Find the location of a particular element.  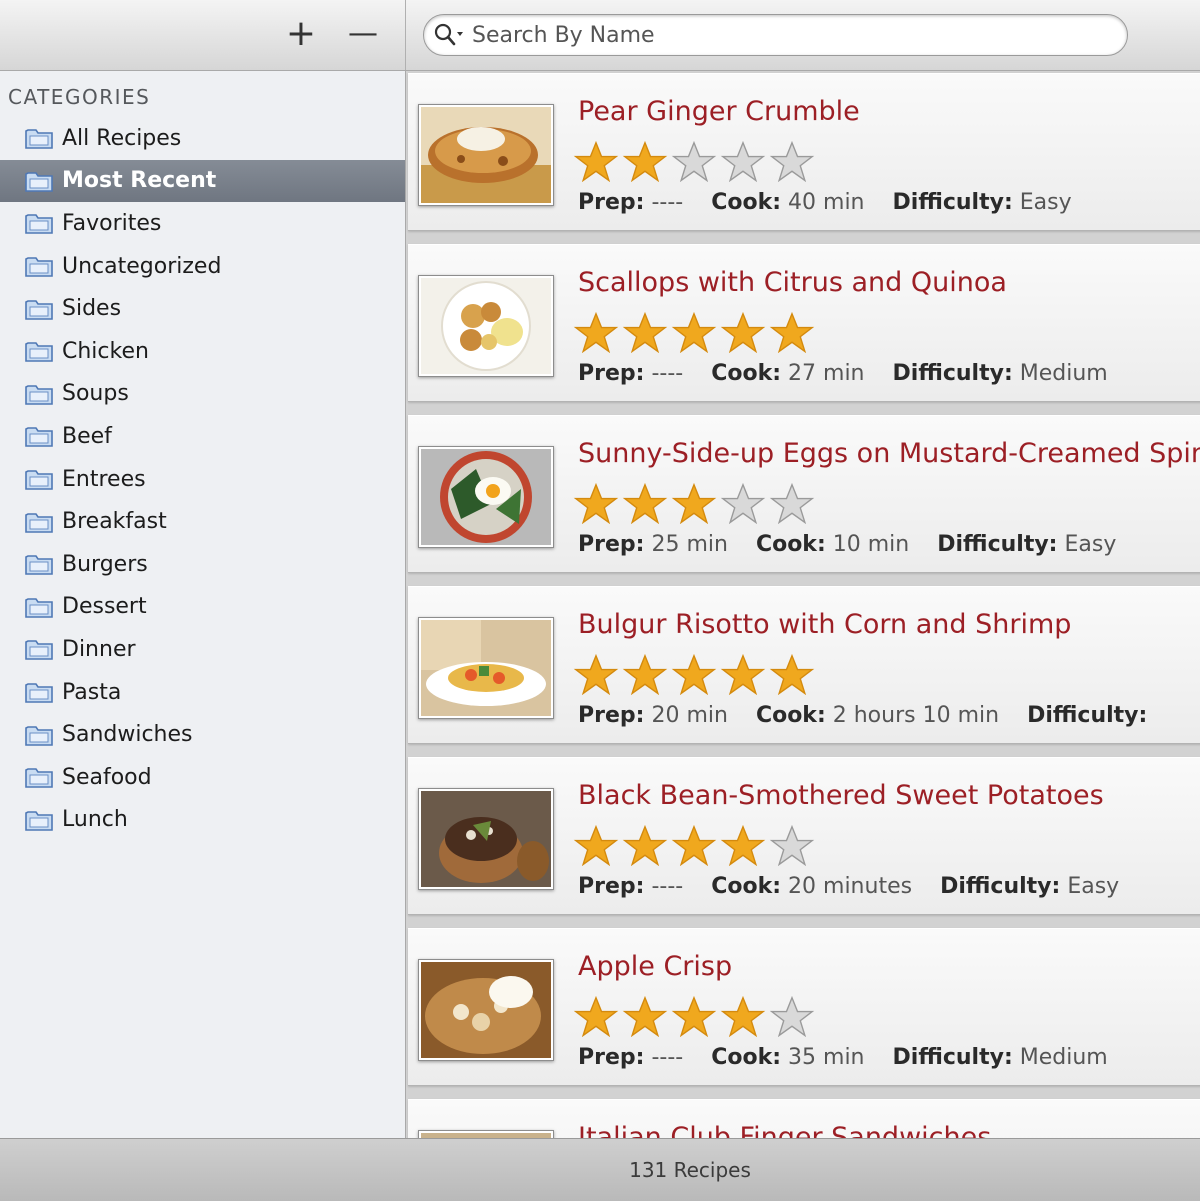

sidebar-item-entrees: Entrees is located at coordinates (202, 479).